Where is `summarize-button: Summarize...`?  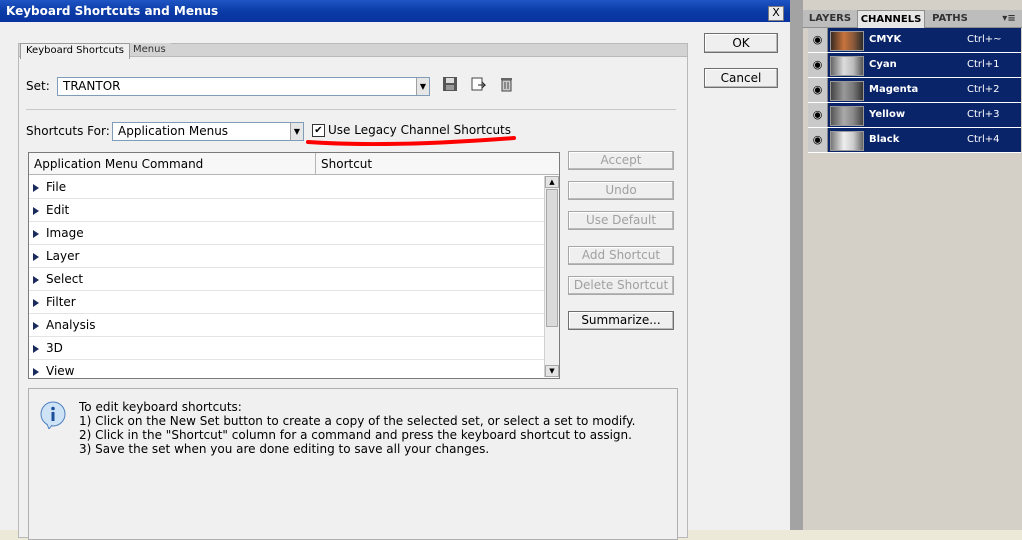
summarize-button: Summarize... is located at coordinates (621, 320).